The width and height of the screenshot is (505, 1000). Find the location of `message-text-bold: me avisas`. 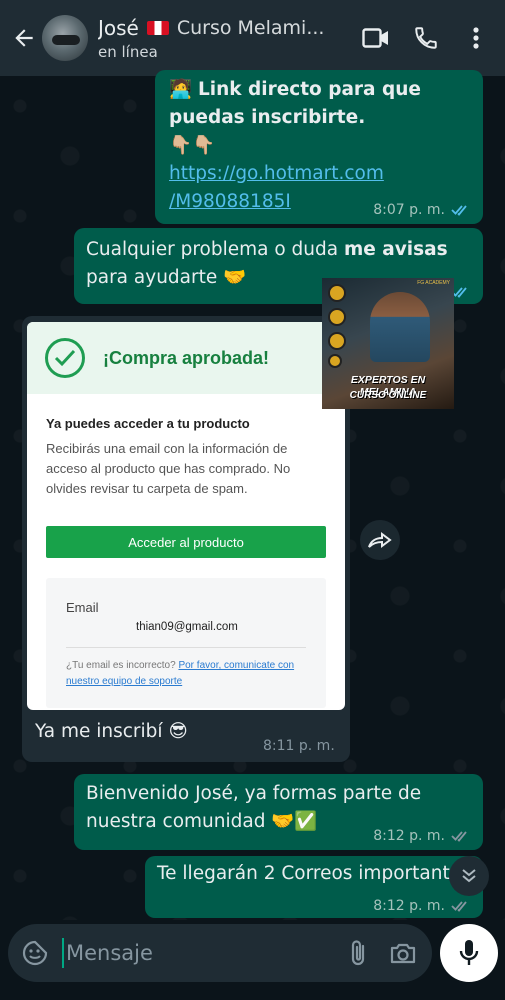

message-text-bold: me avisas is located at coordinates (396, 249).